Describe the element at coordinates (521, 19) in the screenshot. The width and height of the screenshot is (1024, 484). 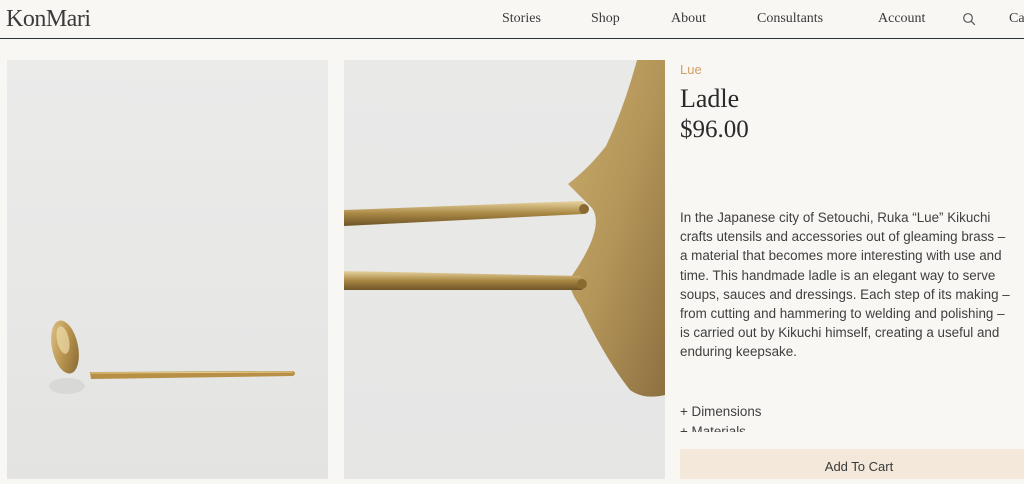
I see `nav-stories: Stories` at that location.